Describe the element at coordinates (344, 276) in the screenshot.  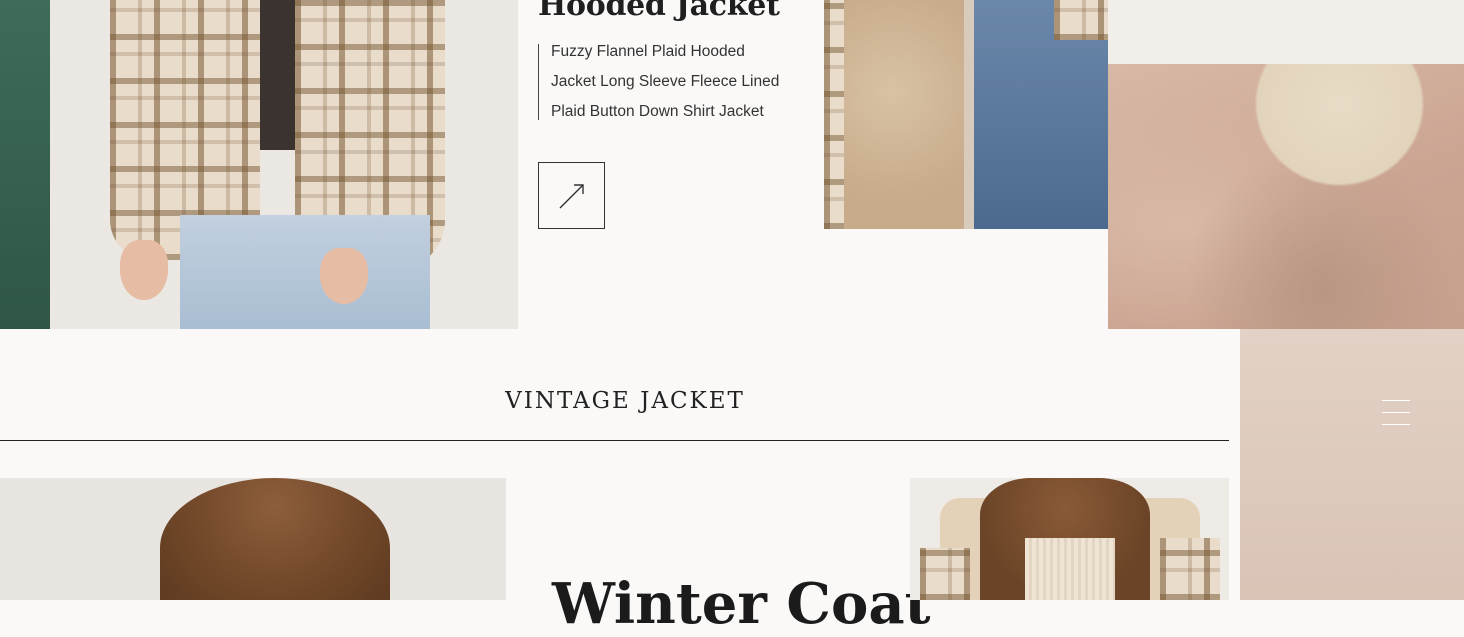
I see `right-hand` at that location.